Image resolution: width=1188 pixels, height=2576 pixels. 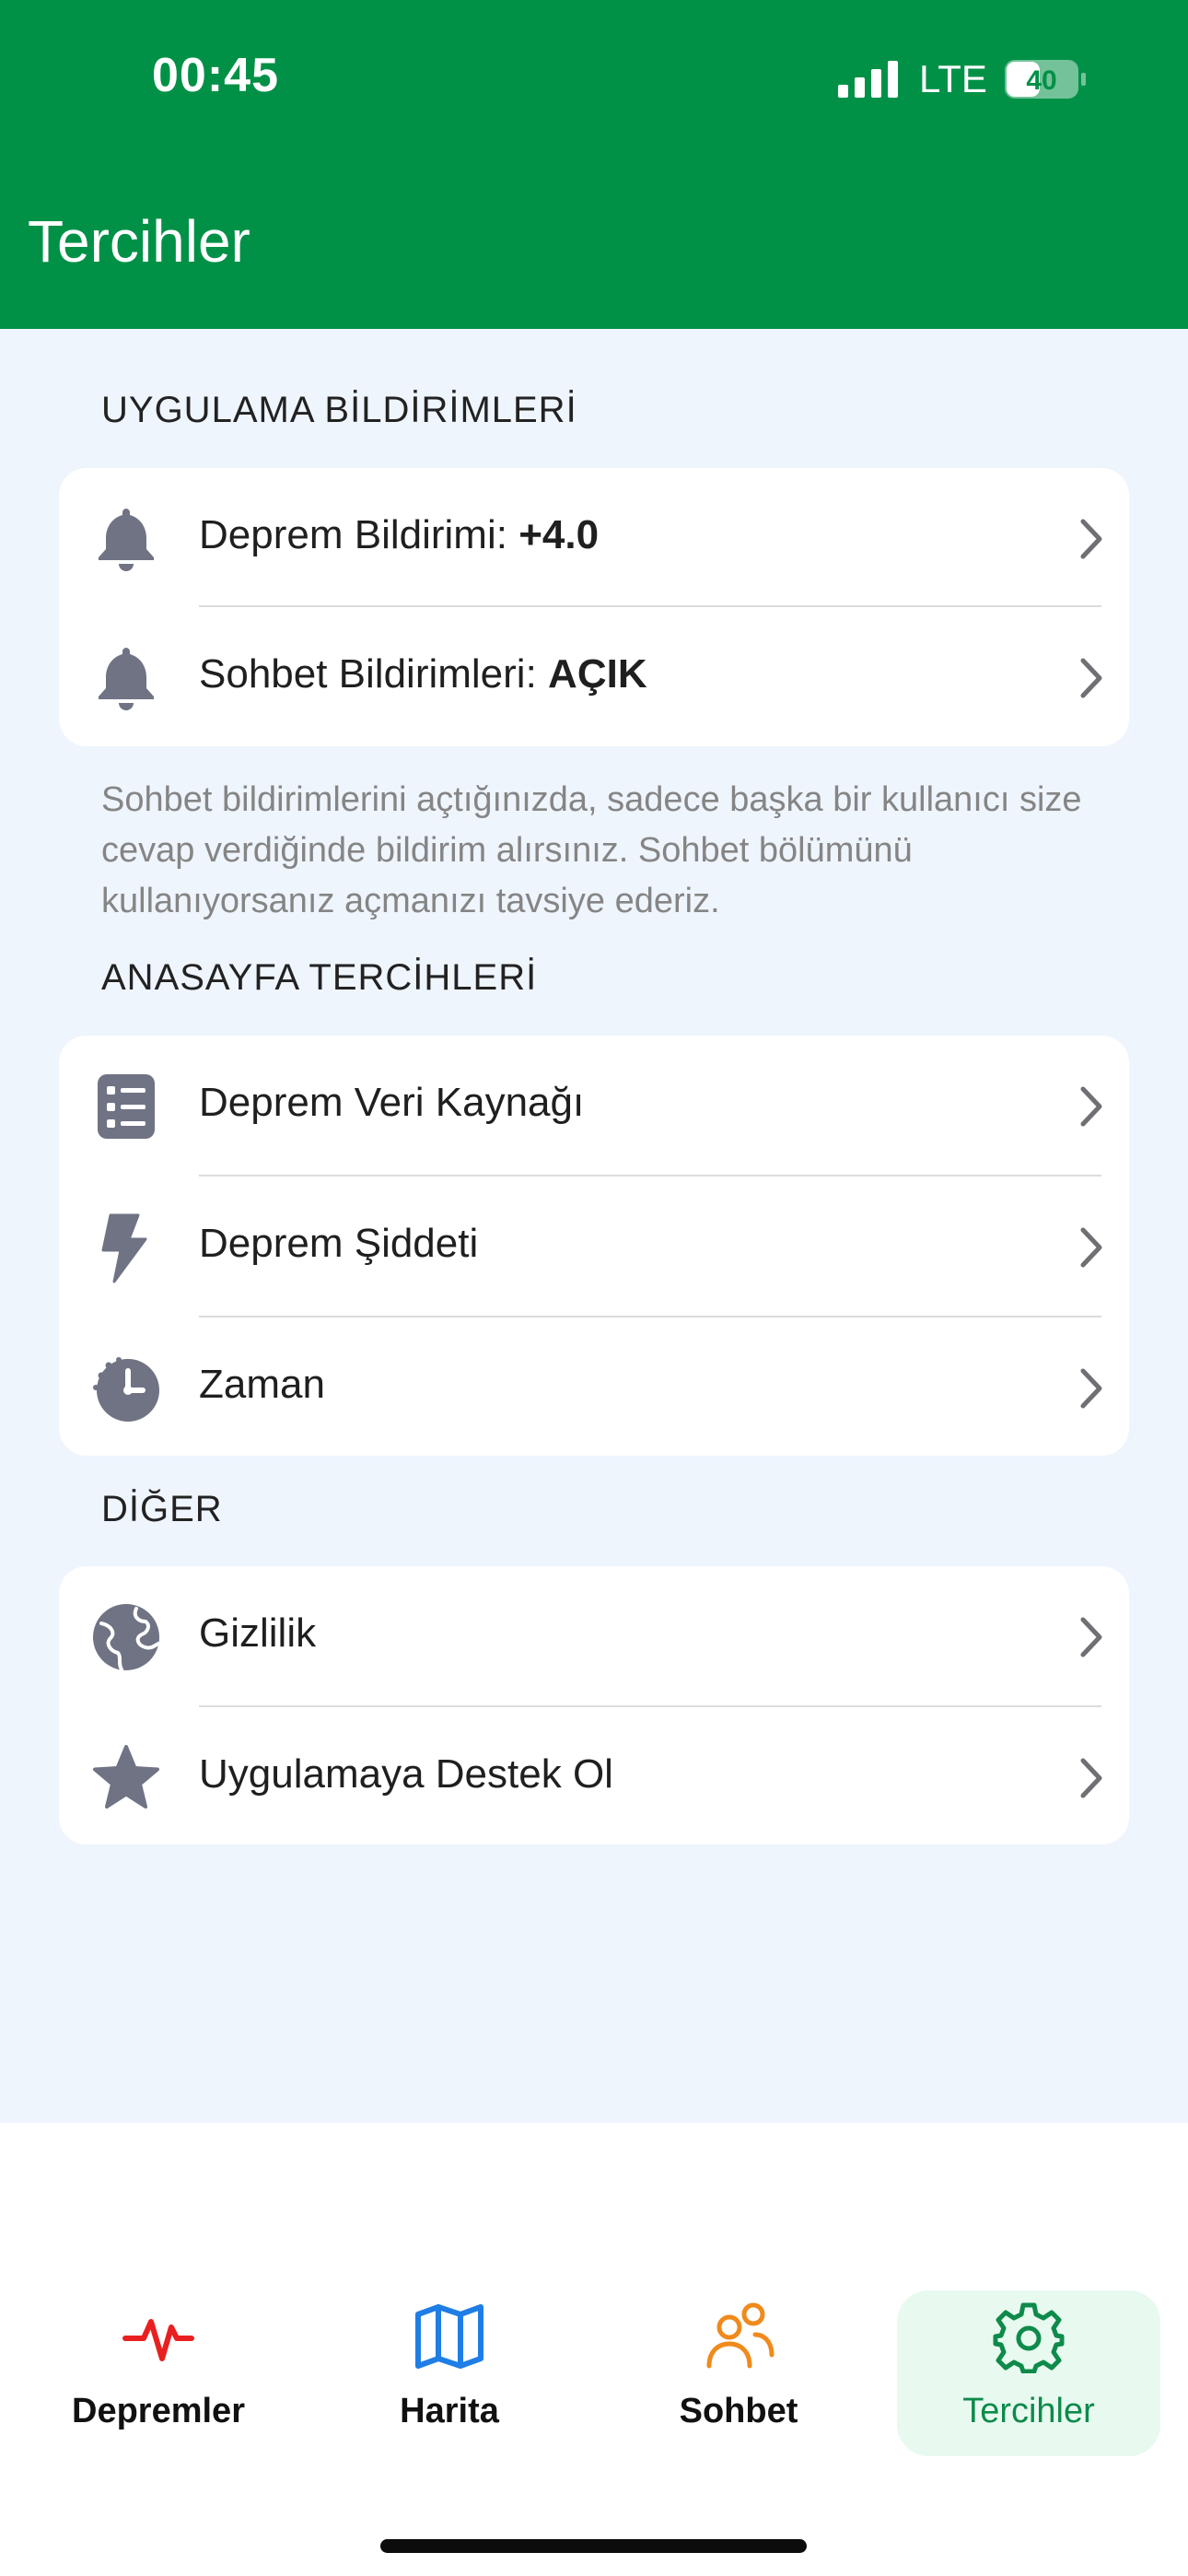 I want to click on home-indicator, so click(x=593, y=2546).